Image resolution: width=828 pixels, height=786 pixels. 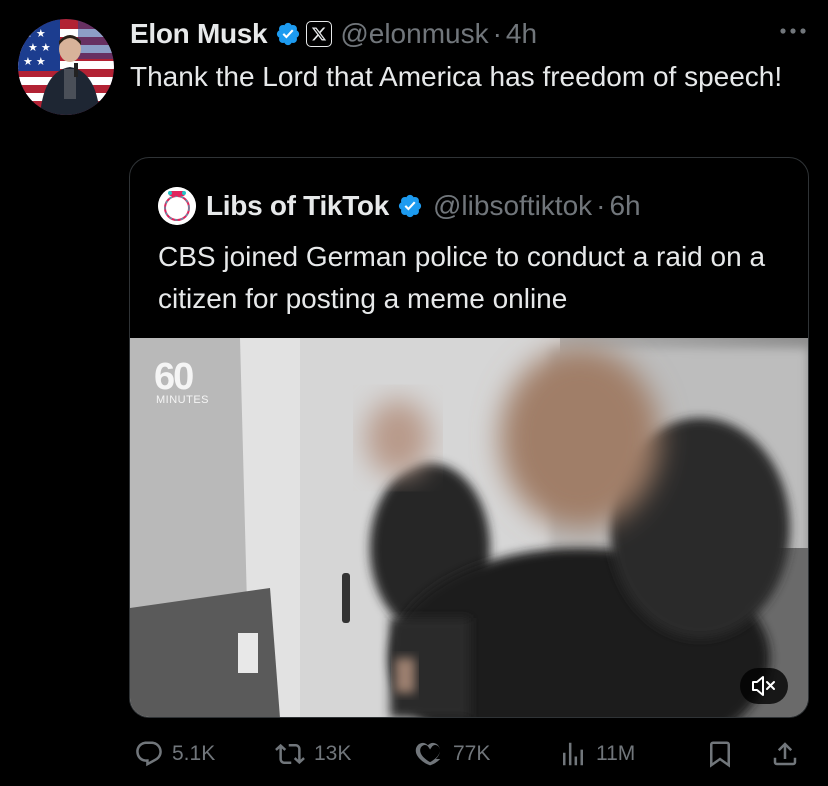 I want to click on like-button: 77K, so click(x=452, y=754).